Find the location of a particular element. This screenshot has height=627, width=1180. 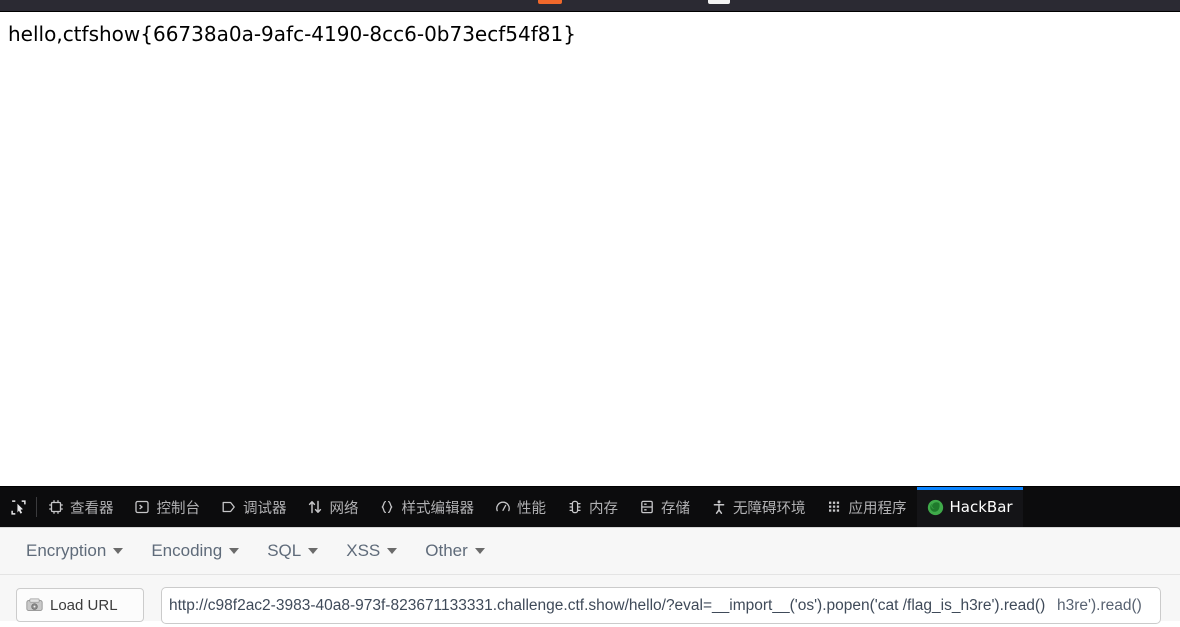

load-url-button: Load URL is located at coordinates (80, 605).